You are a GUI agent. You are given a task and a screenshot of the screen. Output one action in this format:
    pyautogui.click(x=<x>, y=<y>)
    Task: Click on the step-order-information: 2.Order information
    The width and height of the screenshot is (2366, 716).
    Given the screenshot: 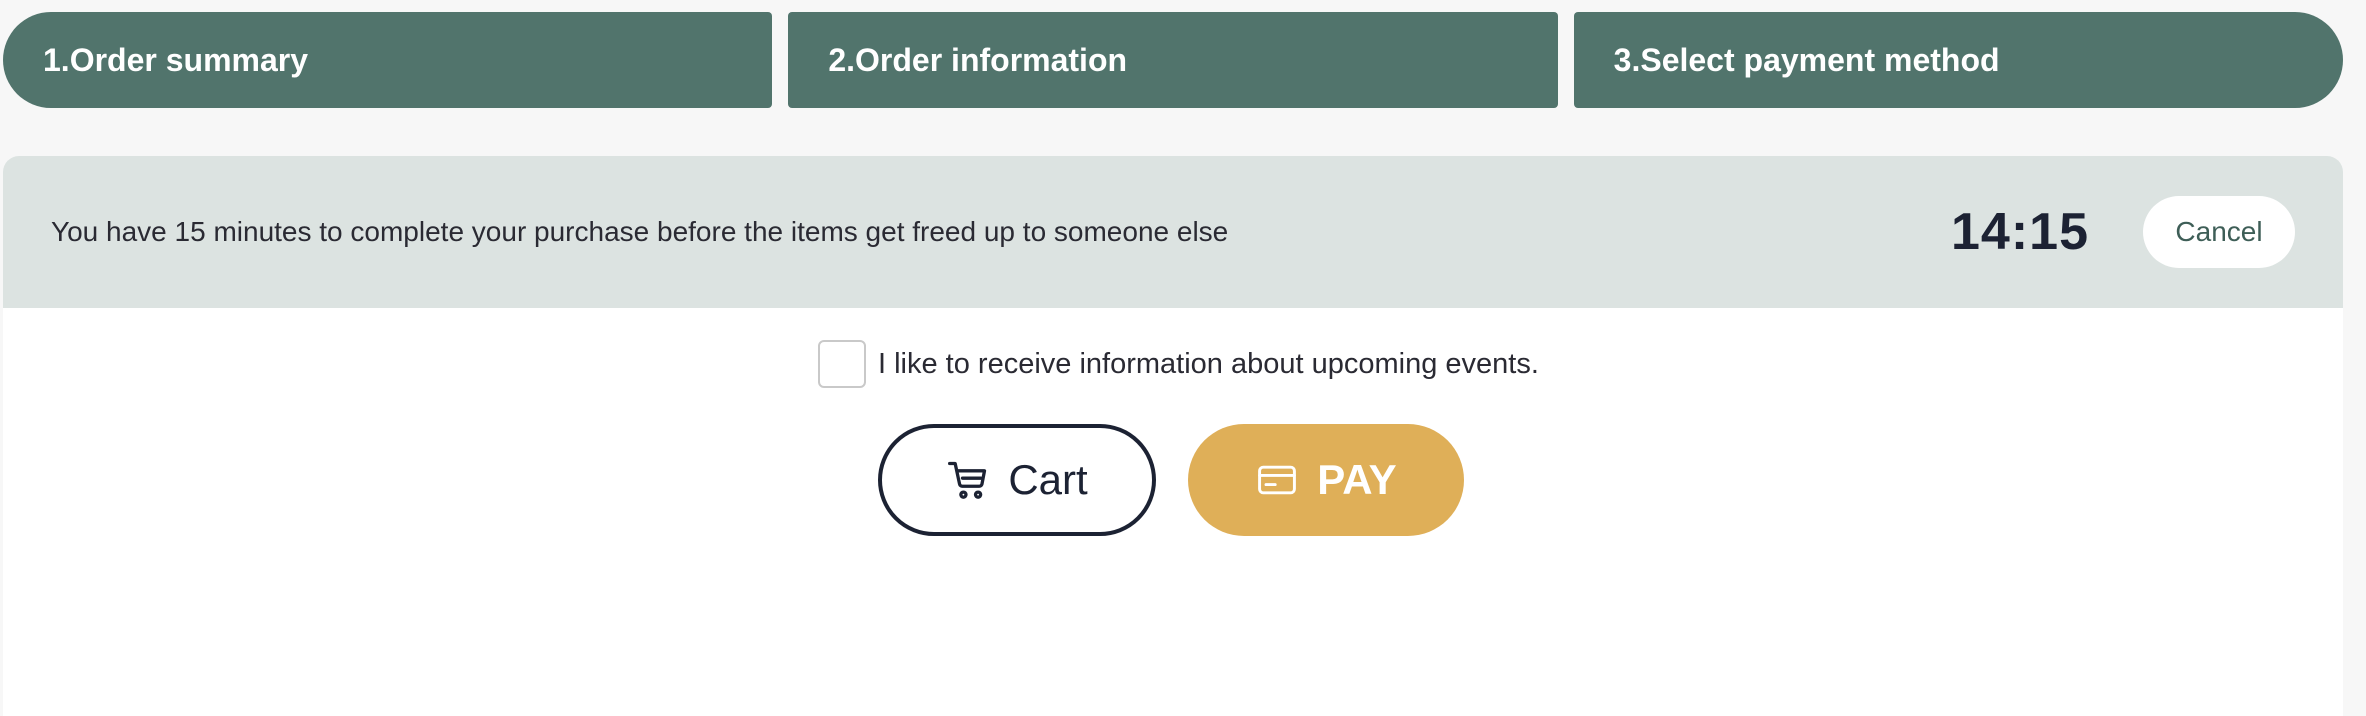 What is the action you would take?
    pyautogui.click(x=1173, y=60)
    